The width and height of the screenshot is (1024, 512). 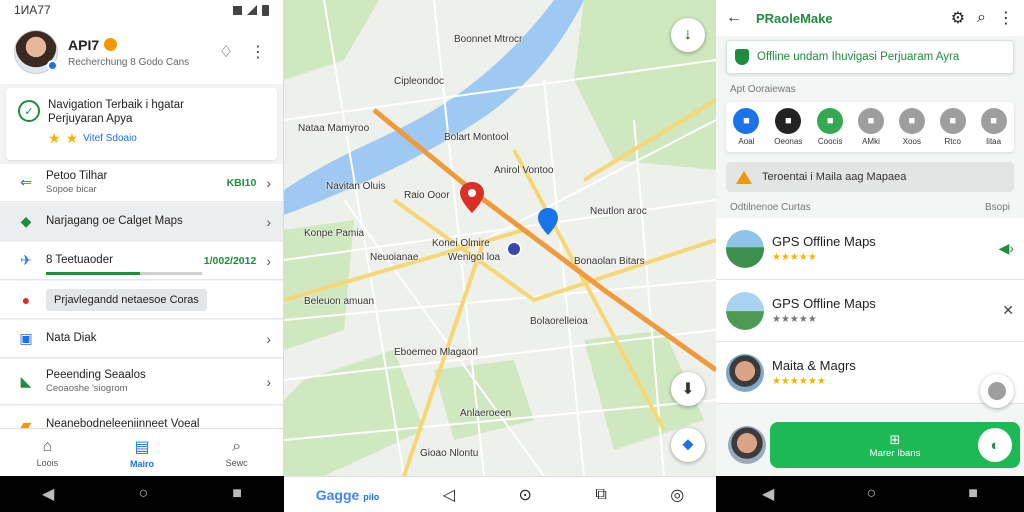 What do you see at coordinates (141, 183) in the screenshot?
I see `menu-item-0: ⇐ Petoo Tilhar Sopoe bicar KBI10 ›` at bounding box center [141, 183].